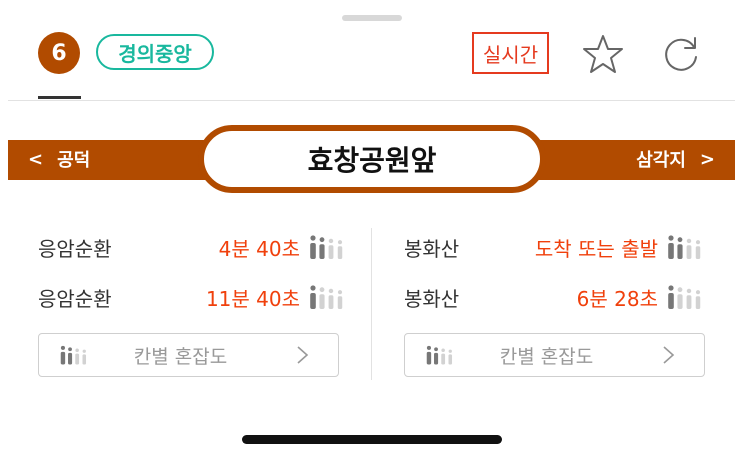  I want to click on line-number: 6, so click(59, 53).